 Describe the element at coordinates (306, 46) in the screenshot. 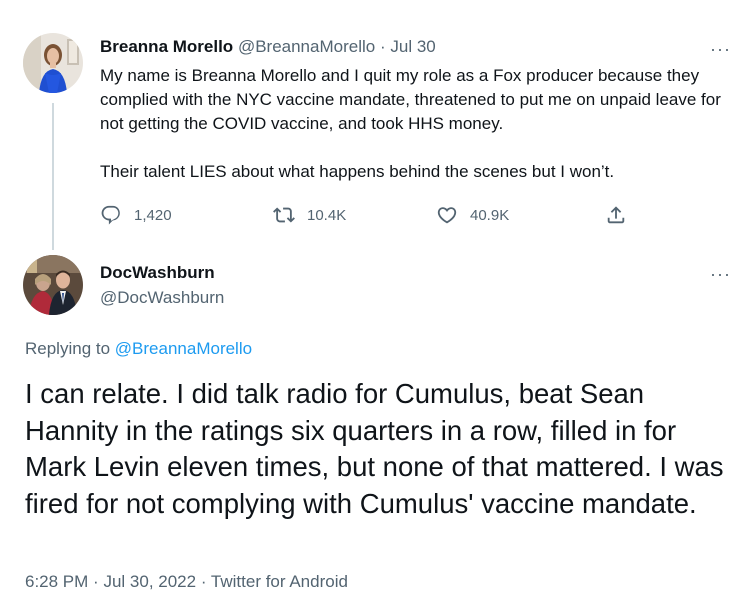

I see `tweet1-author-handle: @BreannaMorello` at that location.